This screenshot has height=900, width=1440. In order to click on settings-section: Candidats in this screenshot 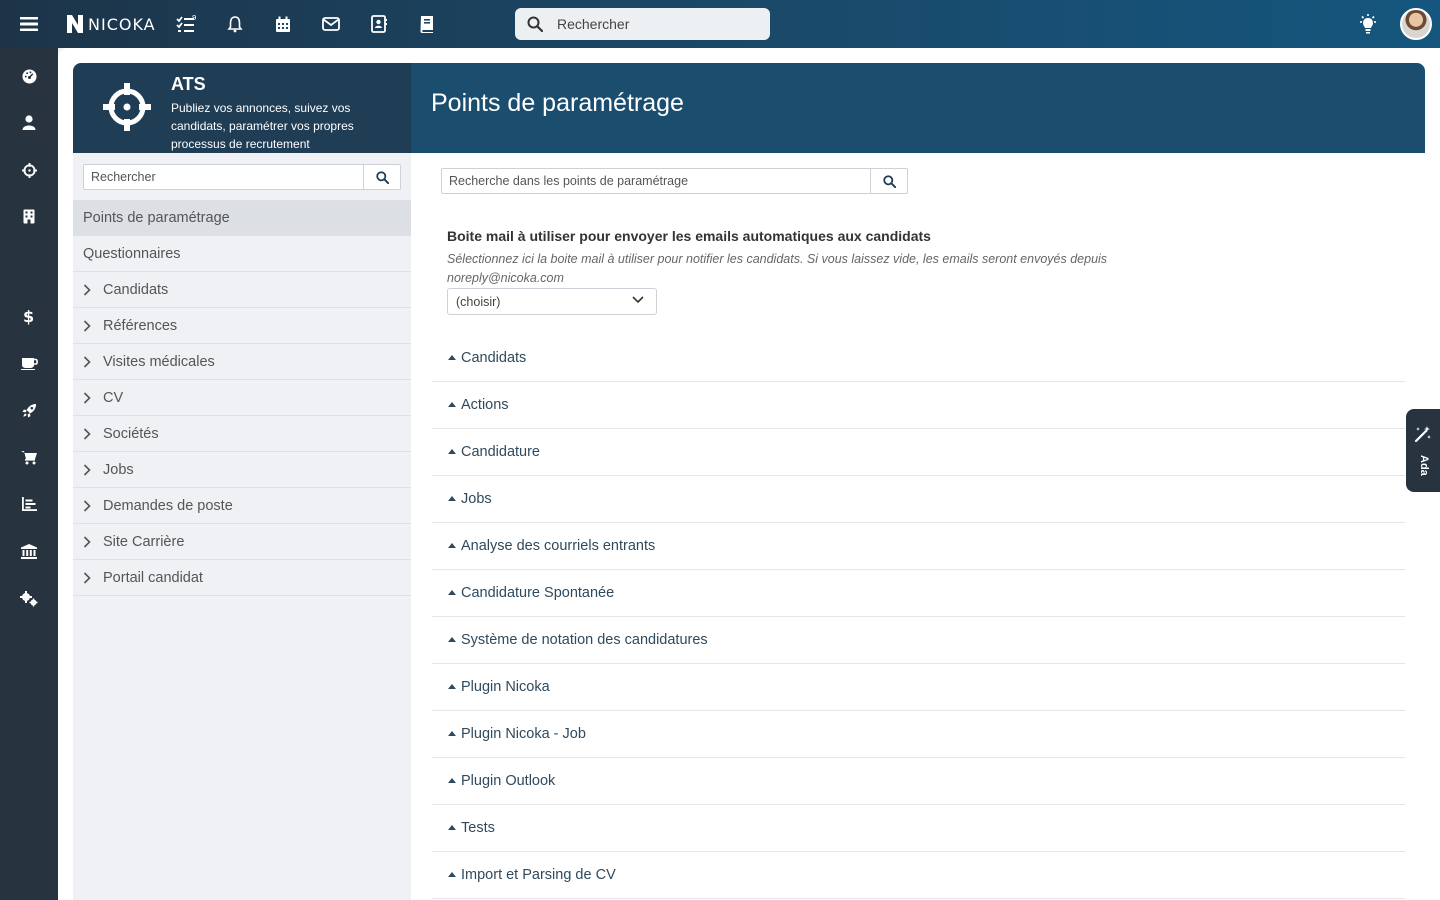, I will do `click(918, 358)`.